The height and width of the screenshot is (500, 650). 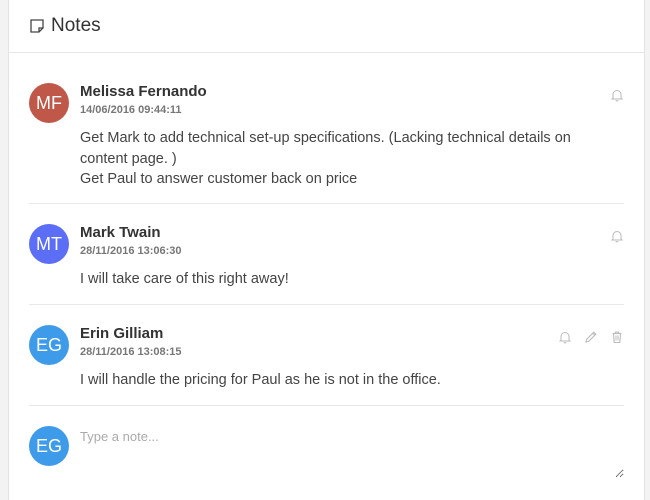 I want to click on compose-note: EG, so click(x=326, y=442).